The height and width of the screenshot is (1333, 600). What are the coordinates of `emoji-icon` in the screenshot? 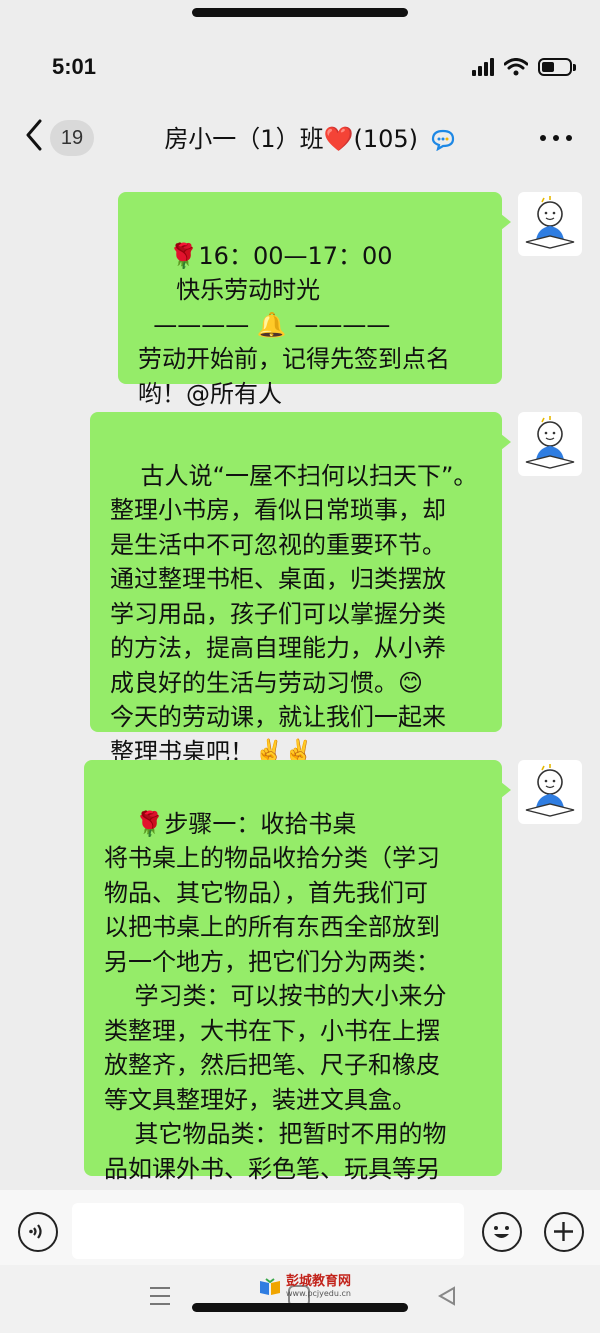 It's located at (502, 1232).